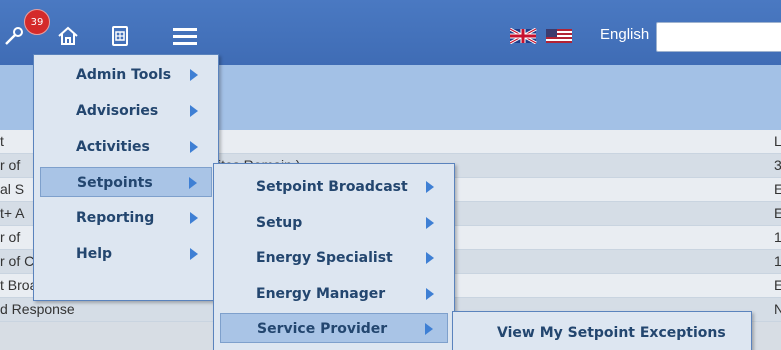  What do you see at coordinates (559, 36) in the screenshot?
I see `us-flag-icon` at bounding box center [559, 36].